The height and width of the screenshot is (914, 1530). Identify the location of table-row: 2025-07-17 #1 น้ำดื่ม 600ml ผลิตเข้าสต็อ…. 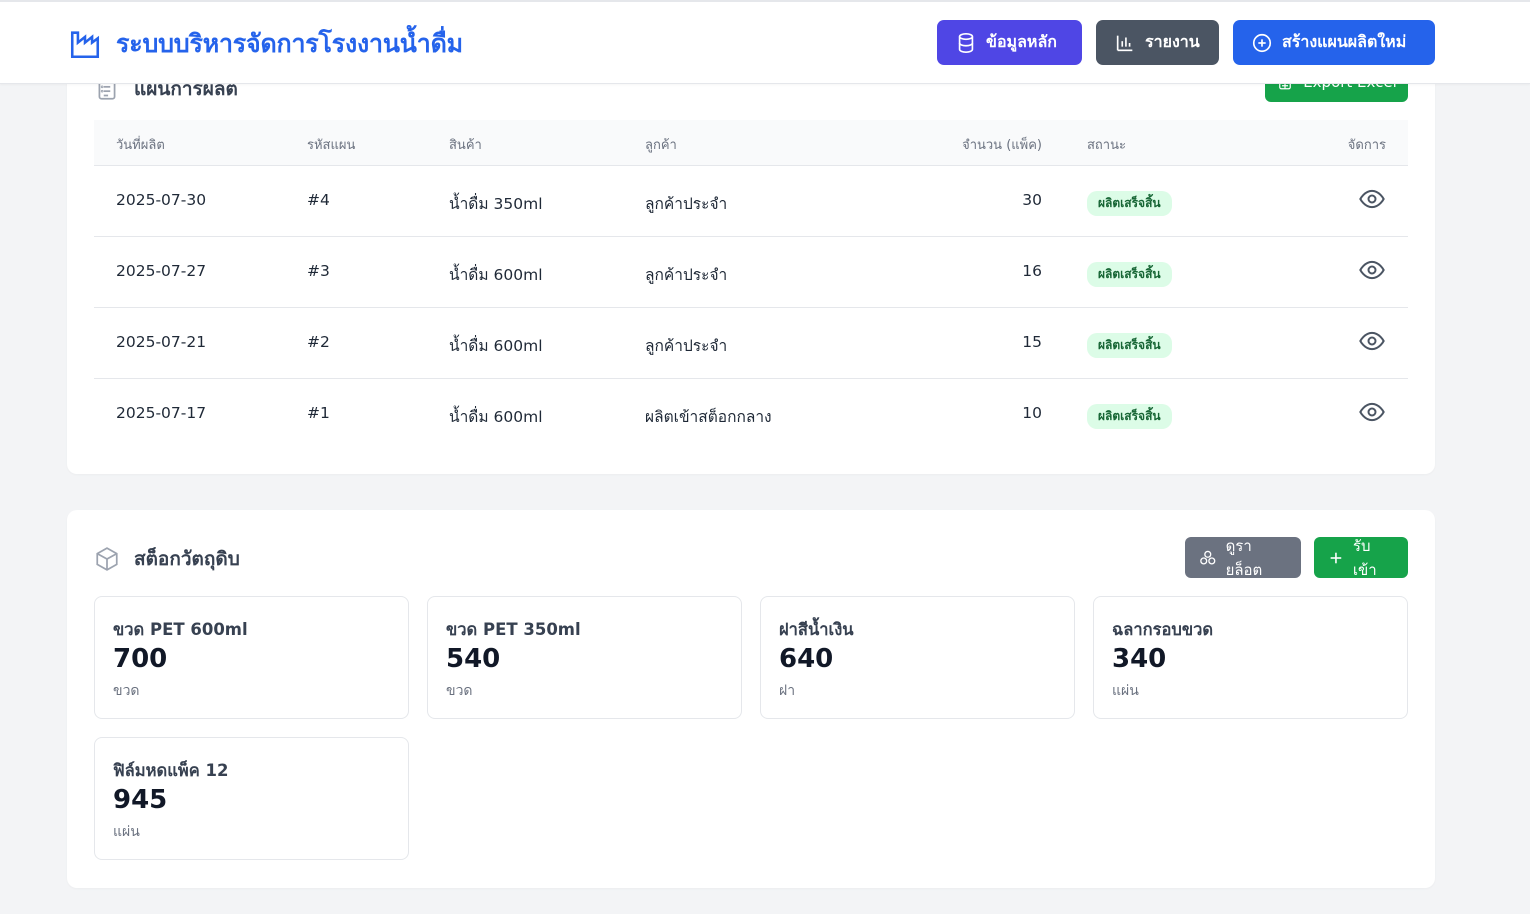
(751, 414).